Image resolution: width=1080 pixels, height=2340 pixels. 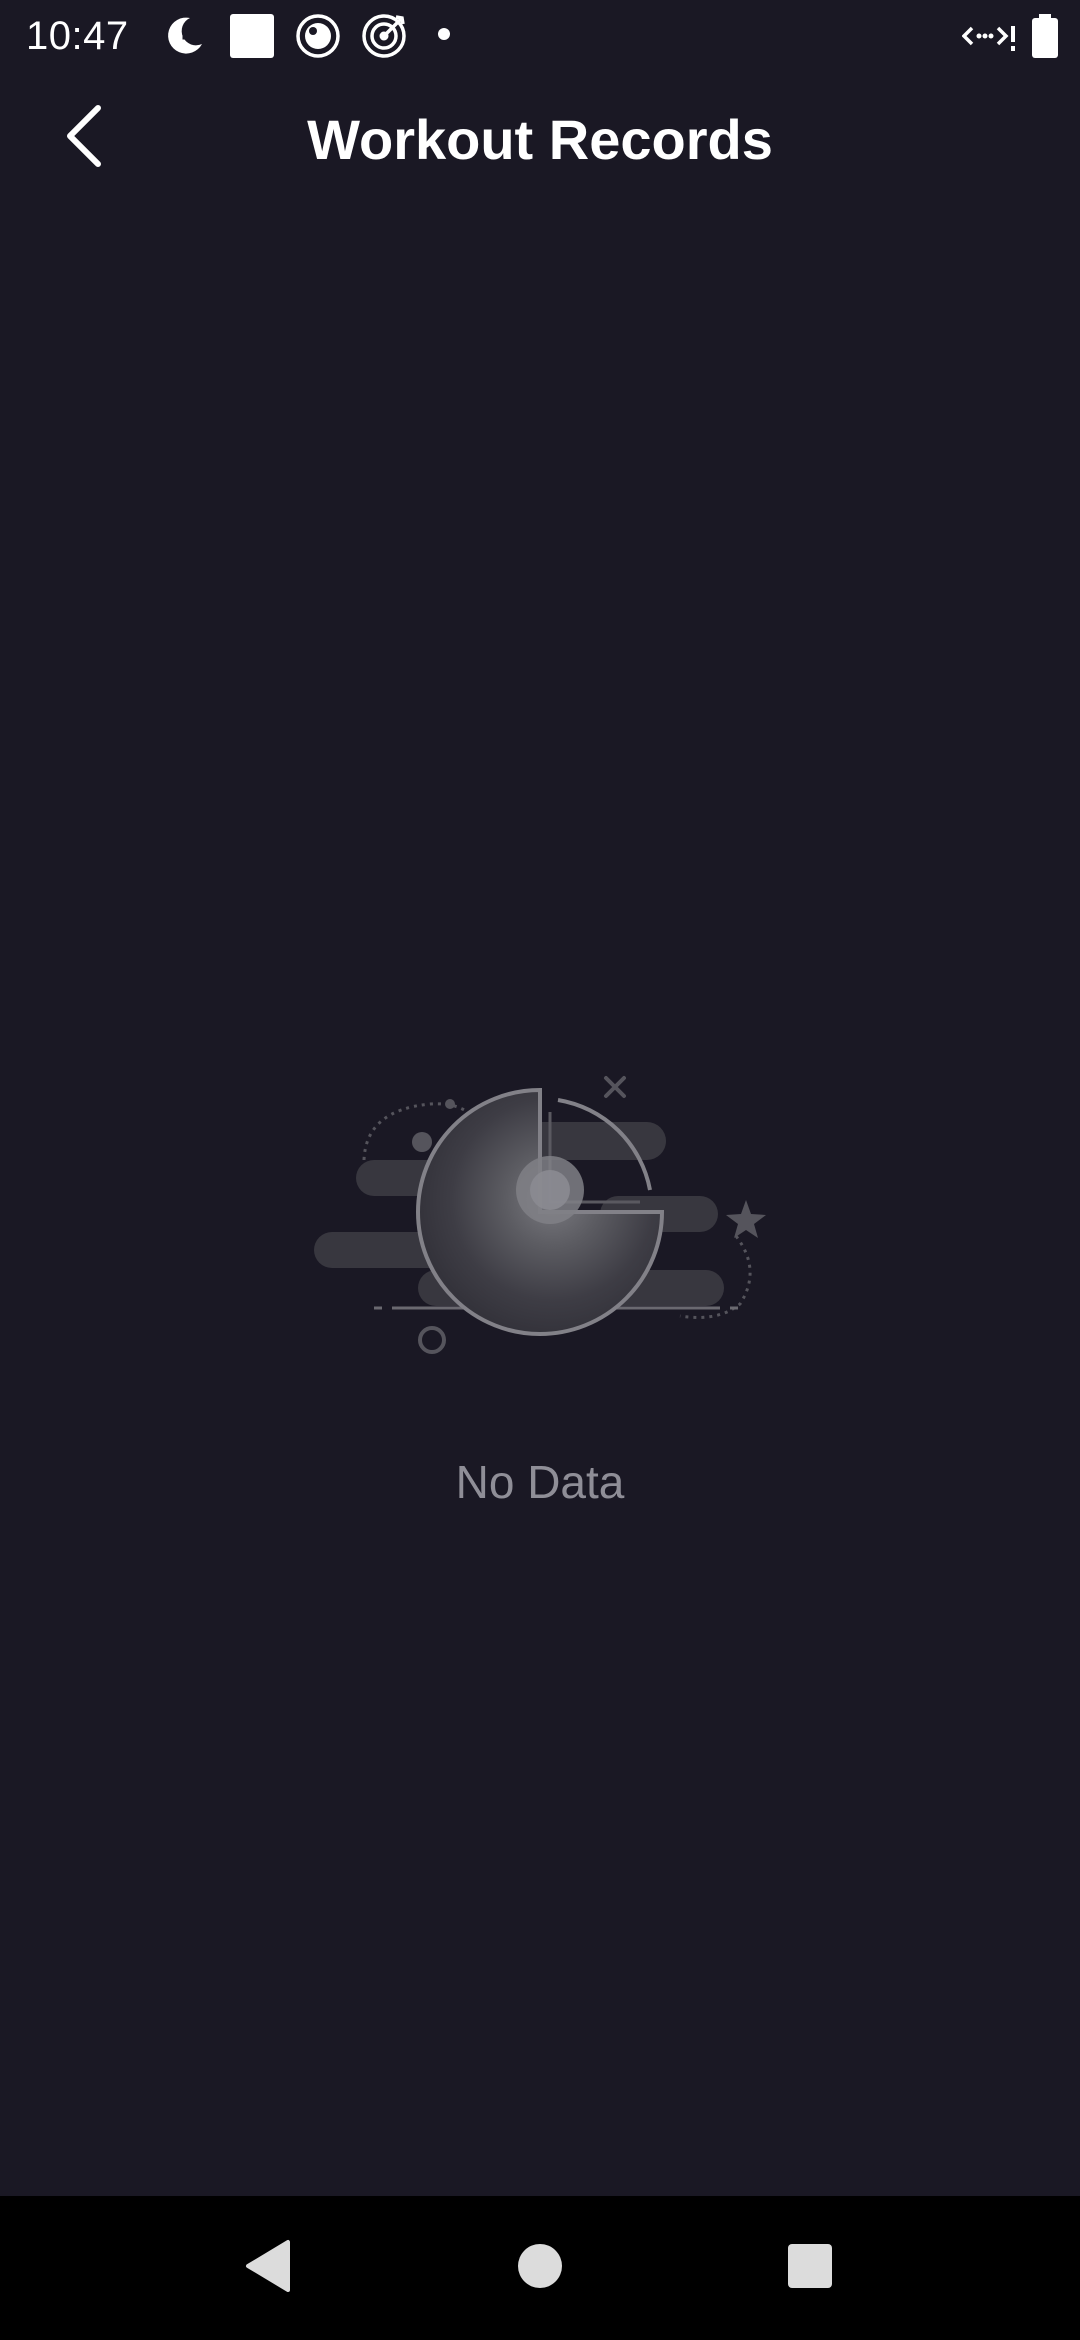 I want to click on target-icon, so click(x=384, y=38).